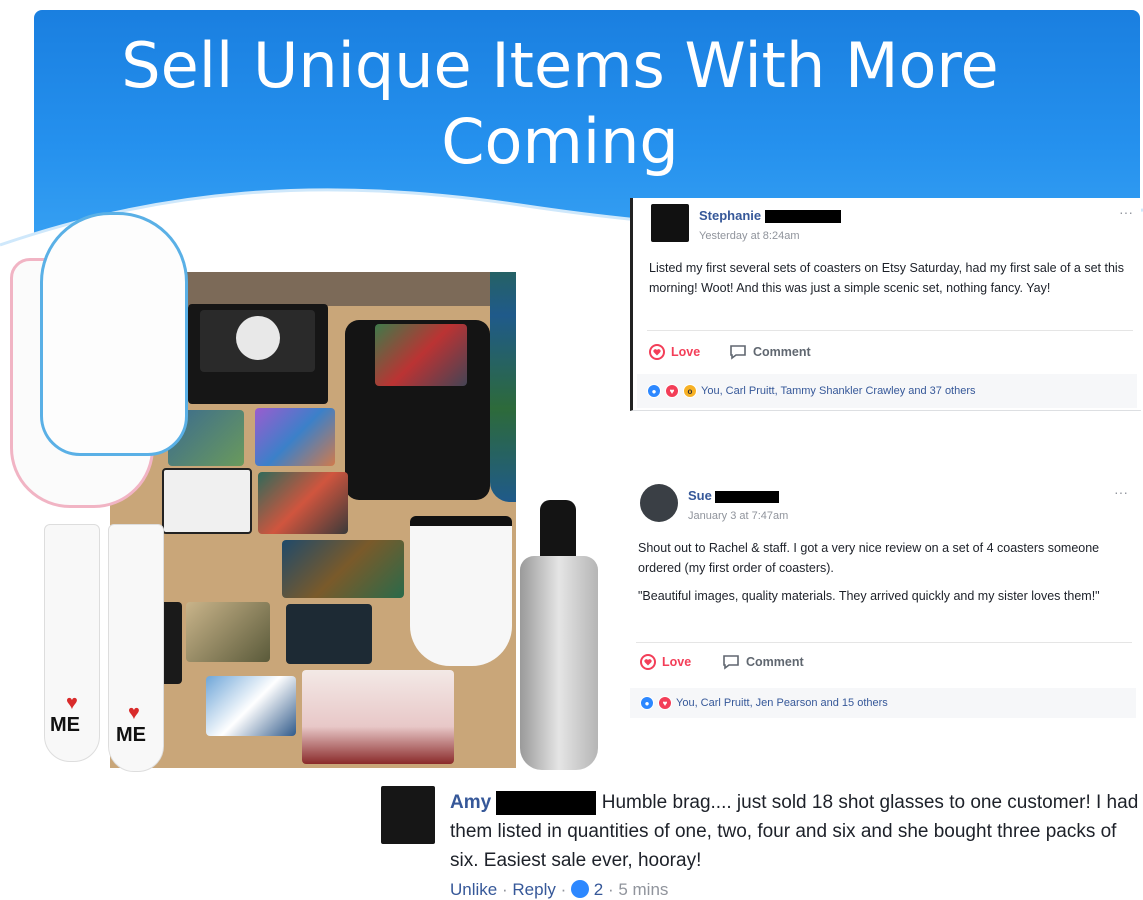 The image size is (1143, 900). Describe the element at coordinates (65, 725) in the screenshot. I see `sock-text-left: ME` at that location.